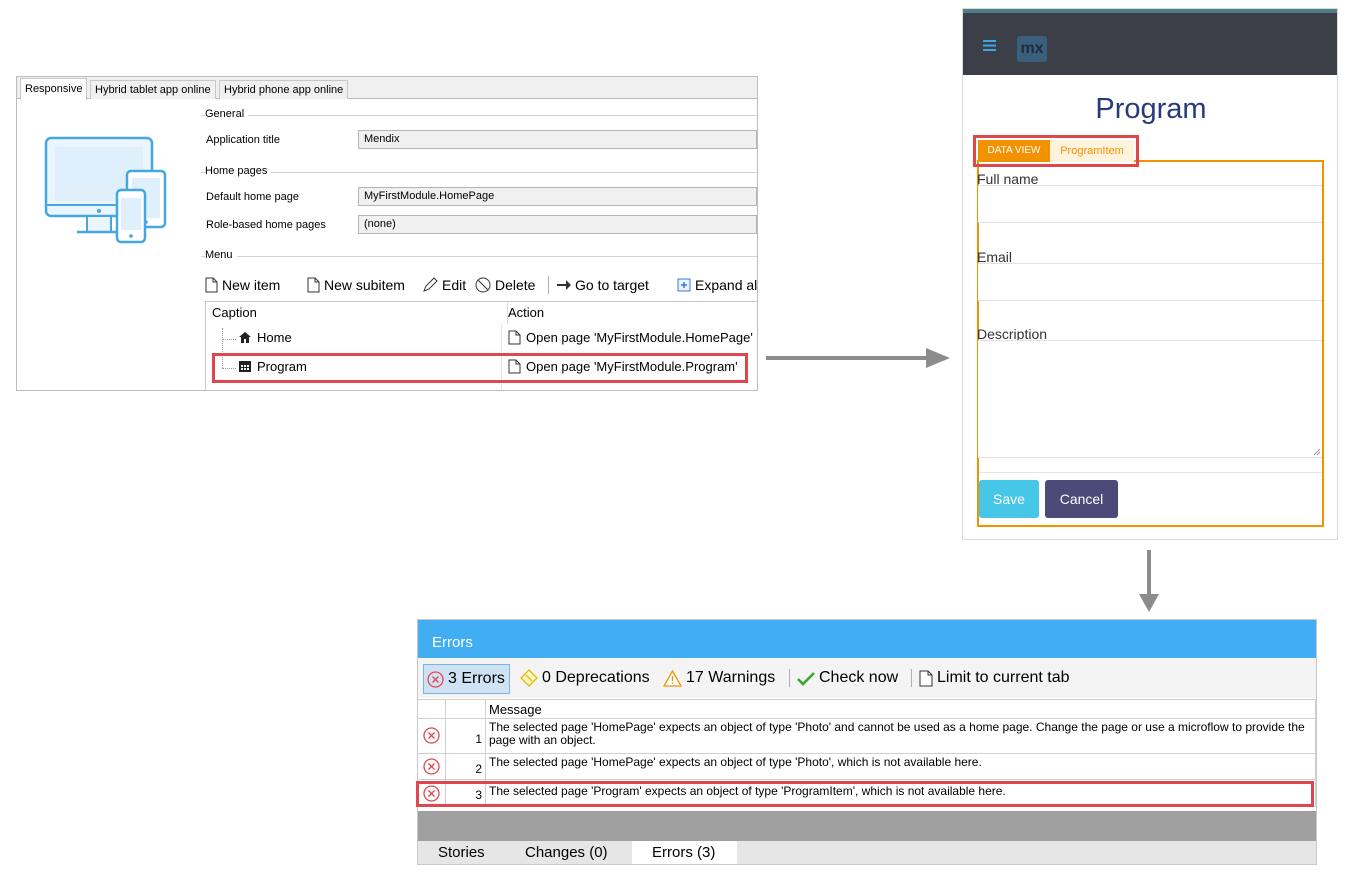 Image resolution: width=1348 pixels, height=872 pixels. I want to click on go-to-target-label: Go to target, so click(612, 285).